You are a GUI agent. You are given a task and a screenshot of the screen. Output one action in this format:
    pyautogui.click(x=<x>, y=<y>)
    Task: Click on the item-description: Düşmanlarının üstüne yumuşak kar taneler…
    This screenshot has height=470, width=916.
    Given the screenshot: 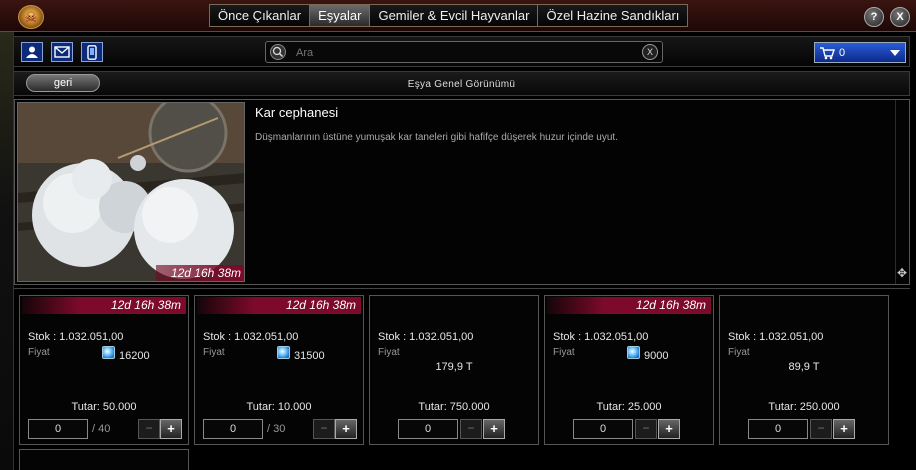 What is the action you would take?
    pyautogui.click(x=436, y=137)
    